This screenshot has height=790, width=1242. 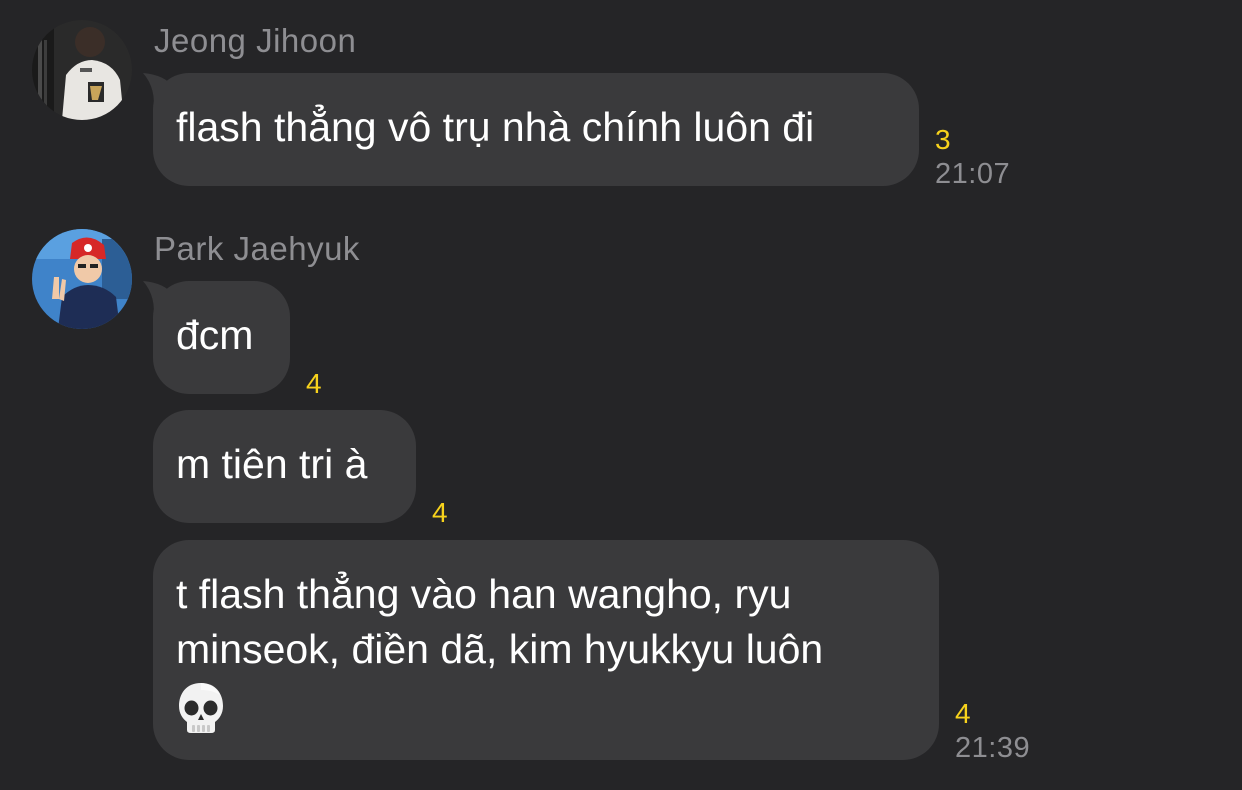 What do you see at coordinates (943, 139) in the screenshot?
I see `unread-count: 3` at bounding box center [943, 139].